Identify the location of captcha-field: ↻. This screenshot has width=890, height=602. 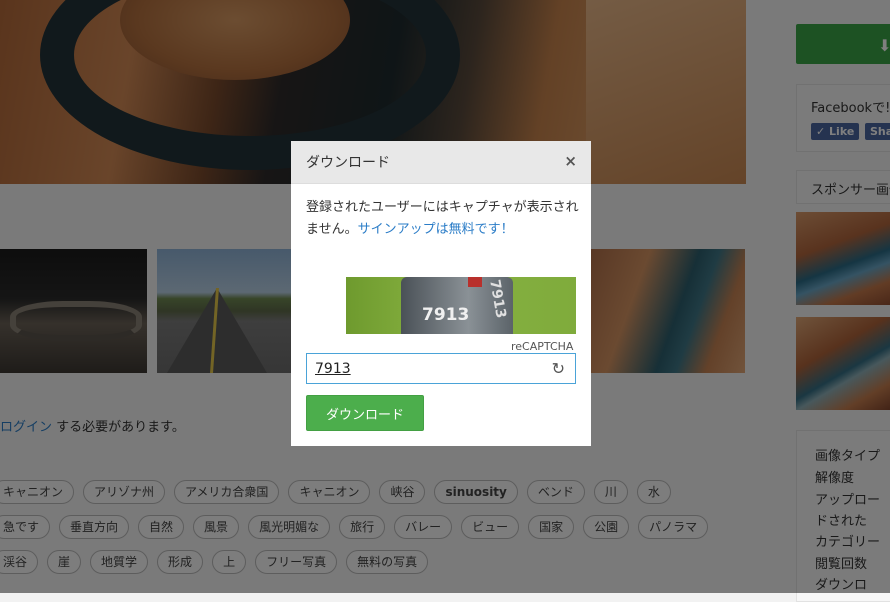
(441, 368).